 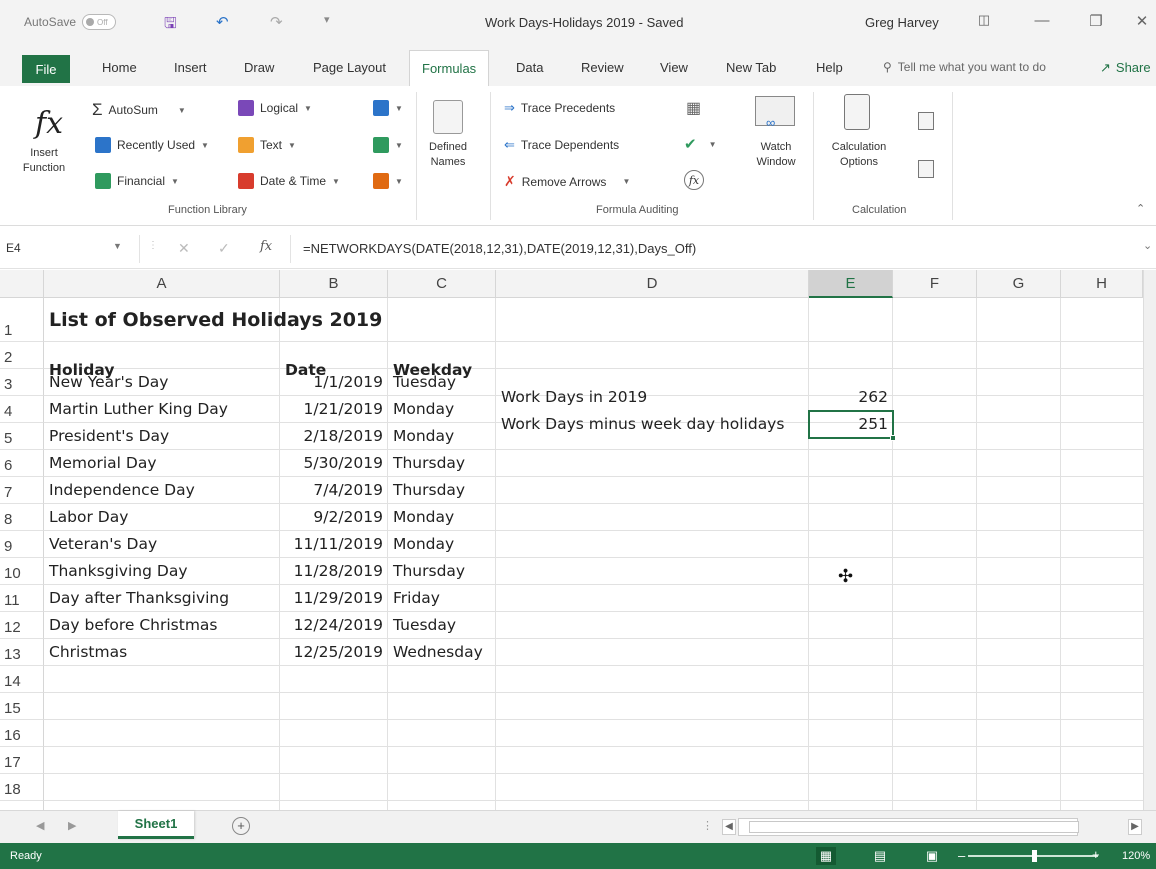 What do you see at coordinates (259, 67) in the screenshot?
I see `tab-draw: Draw` at bounding box center [259, 67].